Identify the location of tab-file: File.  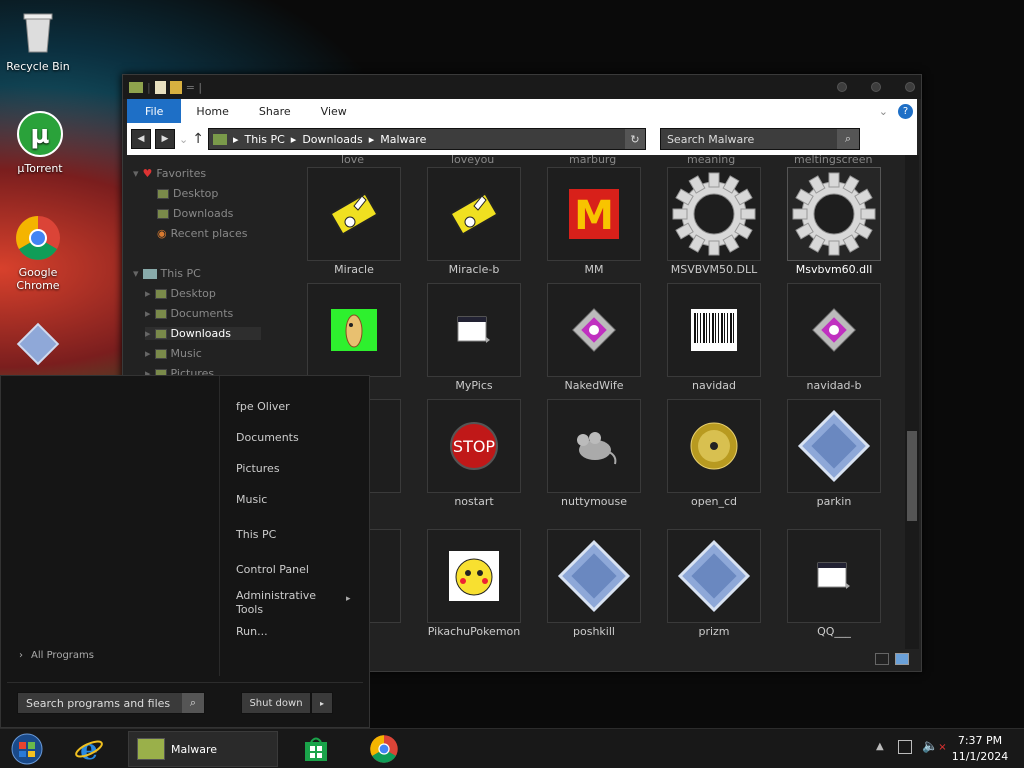
(154, 111).